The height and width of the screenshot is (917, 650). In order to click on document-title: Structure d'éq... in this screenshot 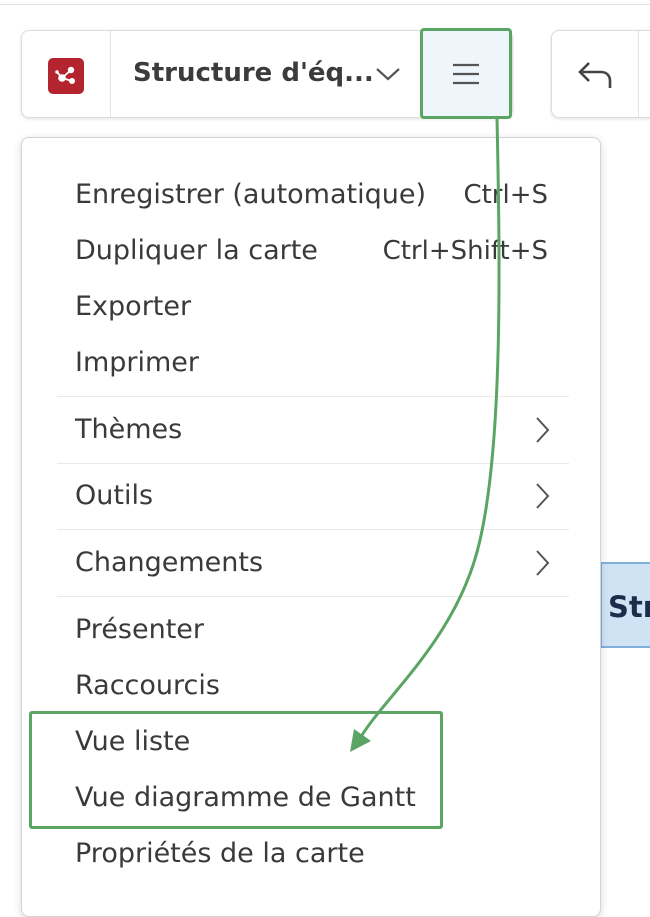, I will do `click(253, 73)`.